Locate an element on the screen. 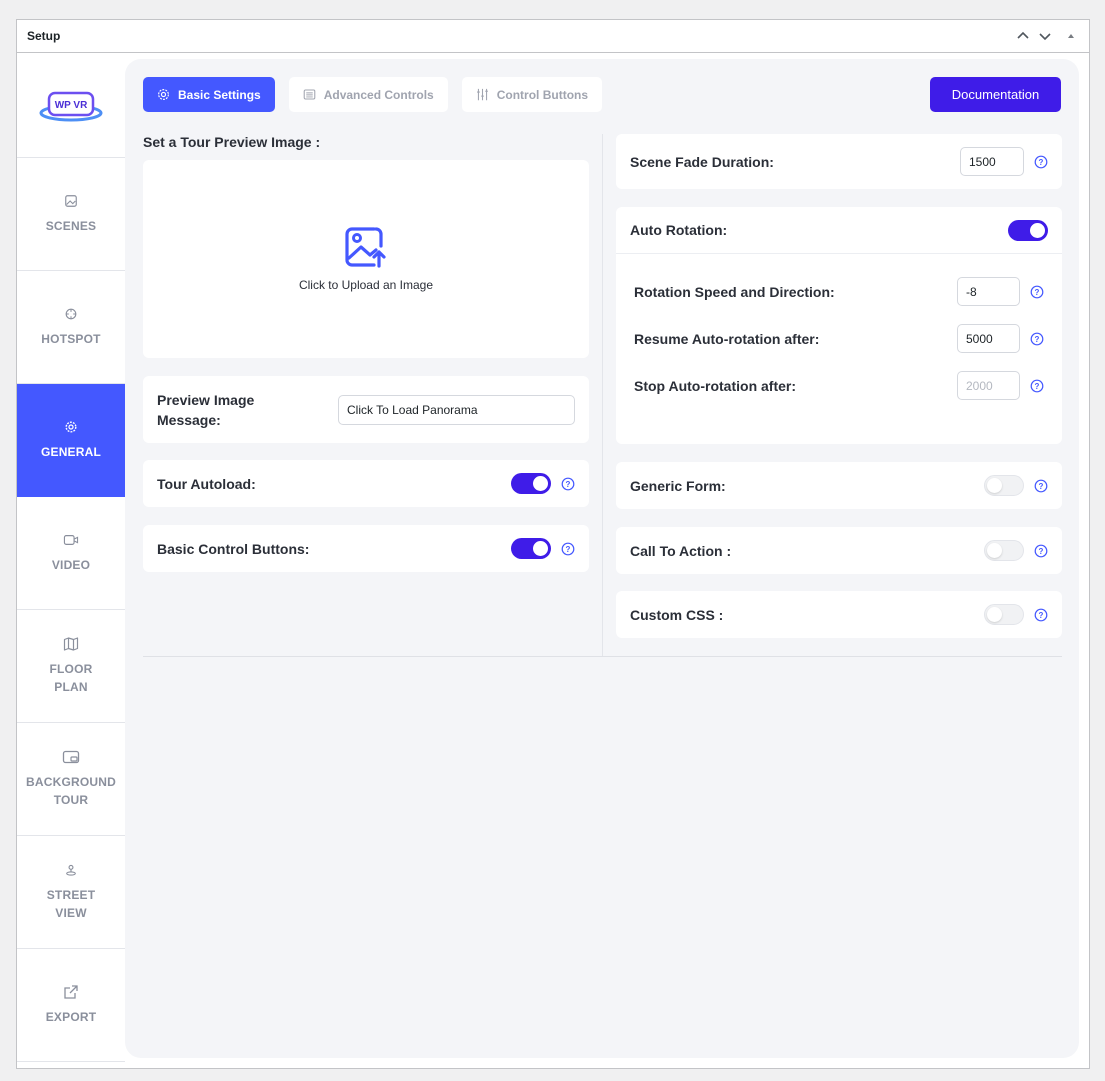  resume-rotation-input is located at coordinates (988, 338).